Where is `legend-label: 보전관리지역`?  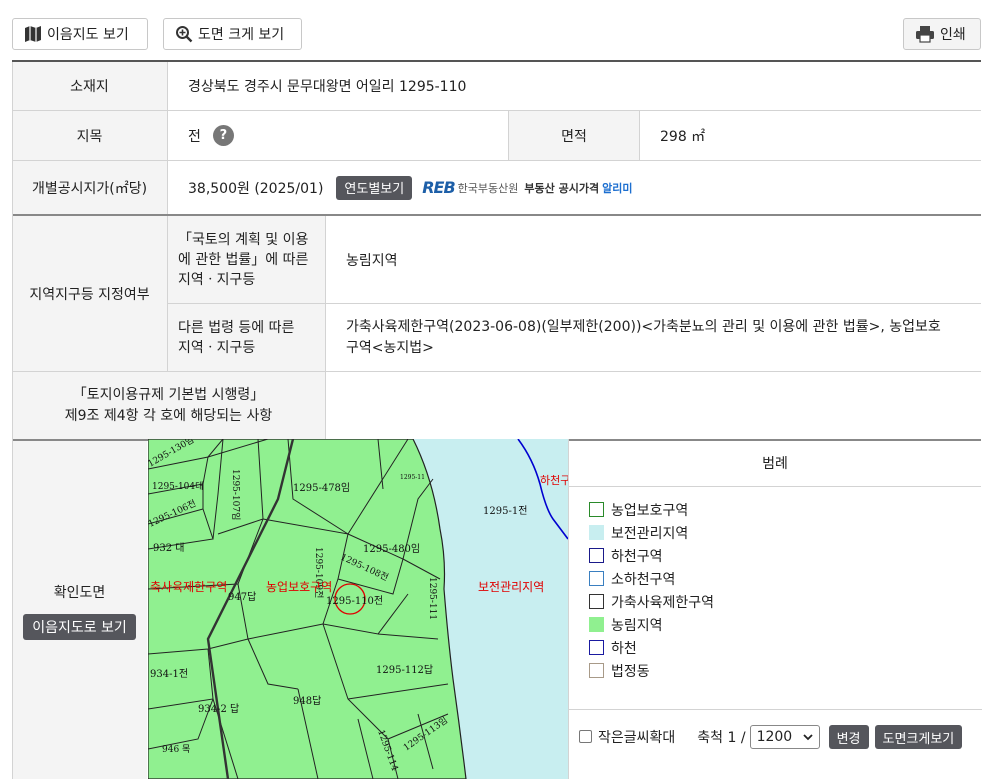
legend-label: 보전관리지역 is located at coordinates (650, 533).